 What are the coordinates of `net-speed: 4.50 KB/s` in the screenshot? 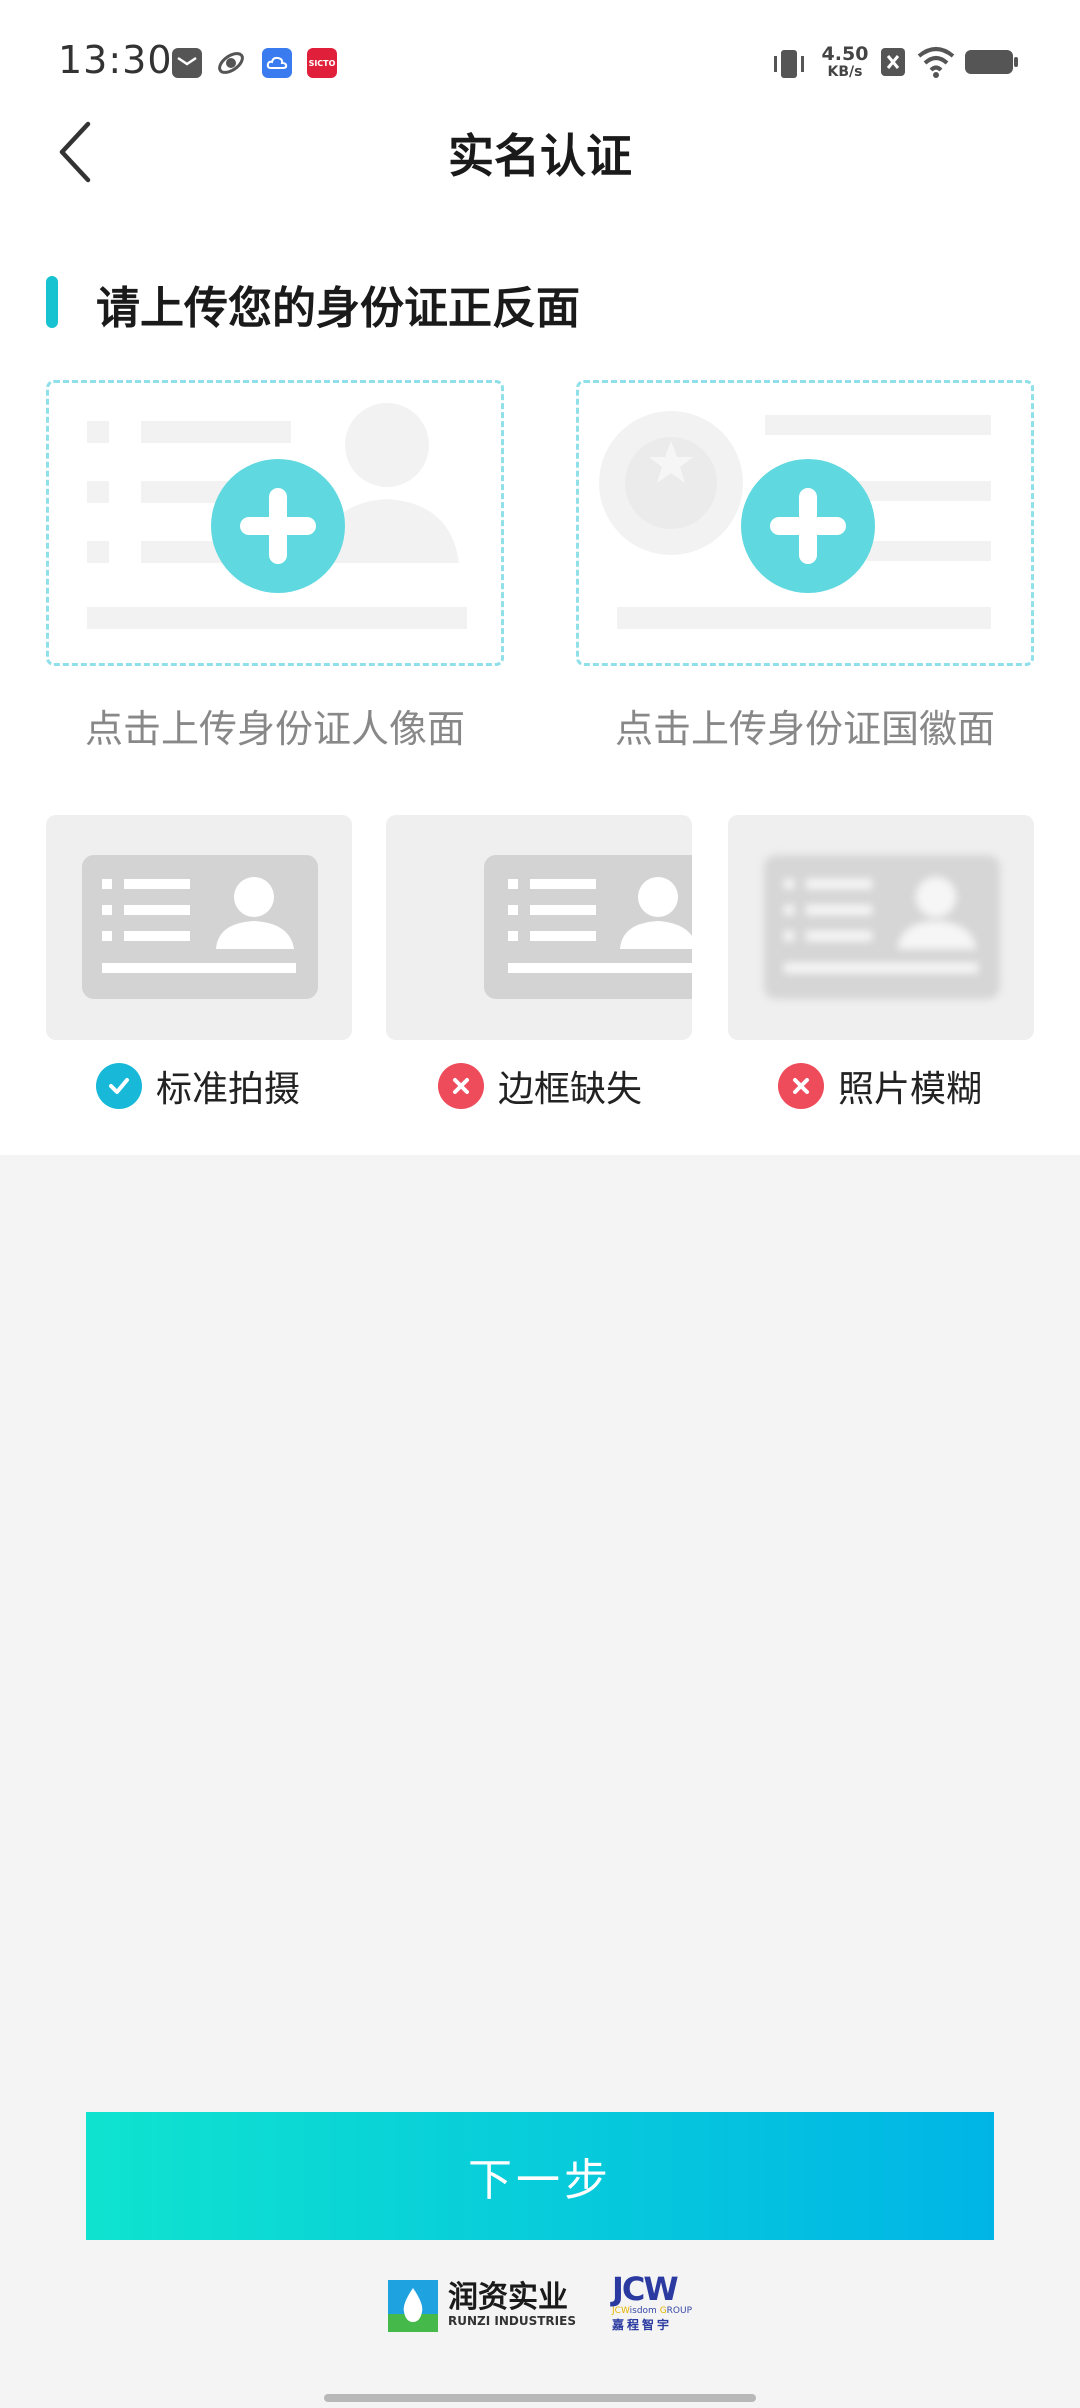 It's located at (845, 64).